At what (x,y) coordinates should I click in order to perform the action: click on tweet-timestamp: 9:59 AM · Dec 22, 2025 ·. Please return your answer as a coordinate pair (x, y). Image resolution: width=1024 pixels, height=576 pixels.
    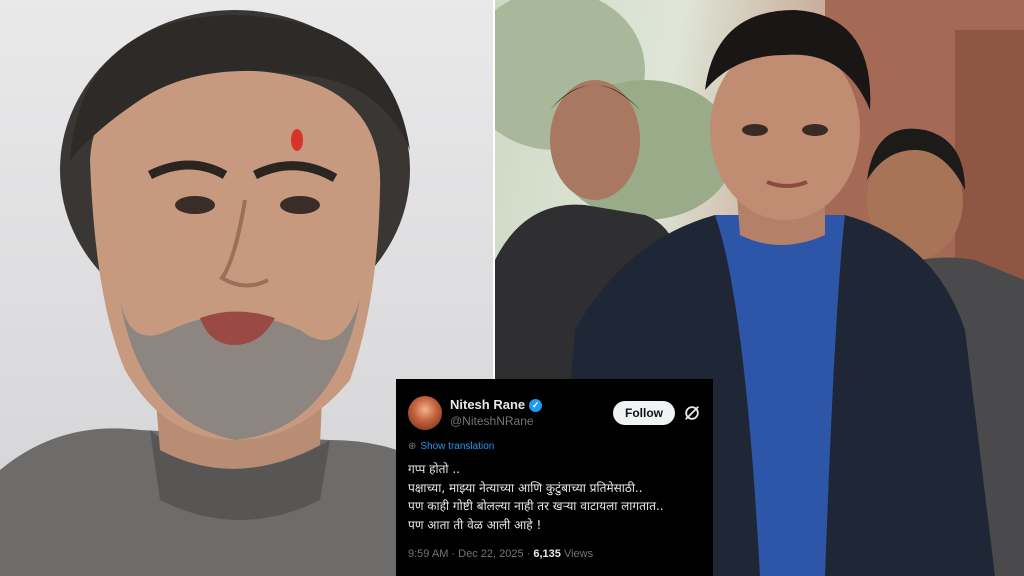
    Looking at the image, I should click on (470, 554).